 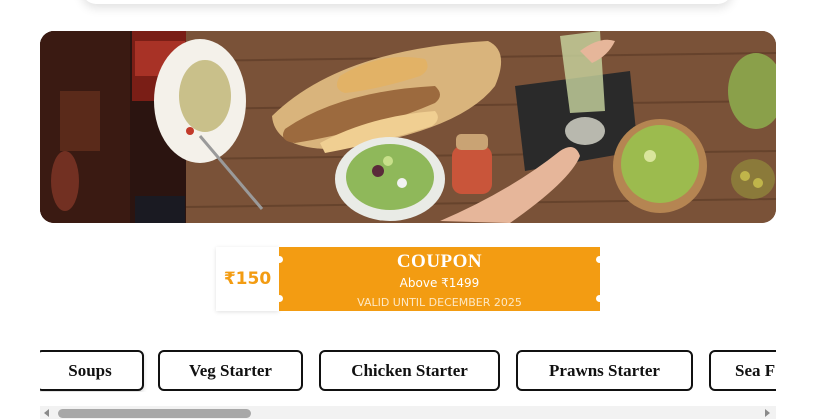 I want to click on tab-label: Soups, so click(x=90, y=370).